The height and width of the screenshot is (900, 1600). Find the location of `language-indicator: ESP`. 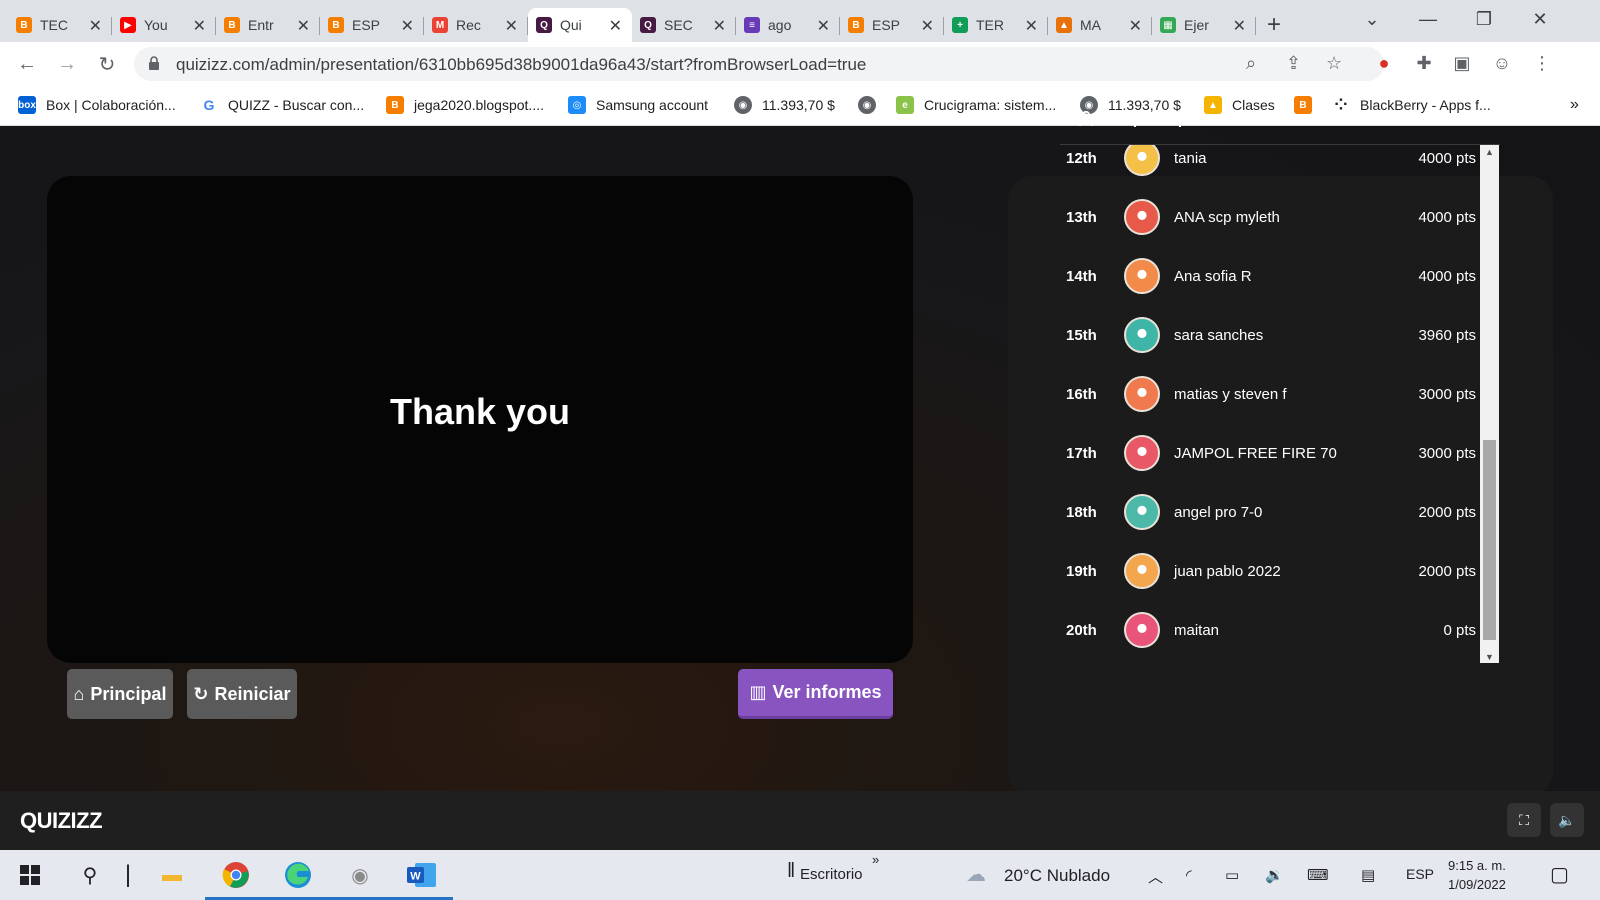

language-indicator: ESP is located at coordinates (1420, 874).